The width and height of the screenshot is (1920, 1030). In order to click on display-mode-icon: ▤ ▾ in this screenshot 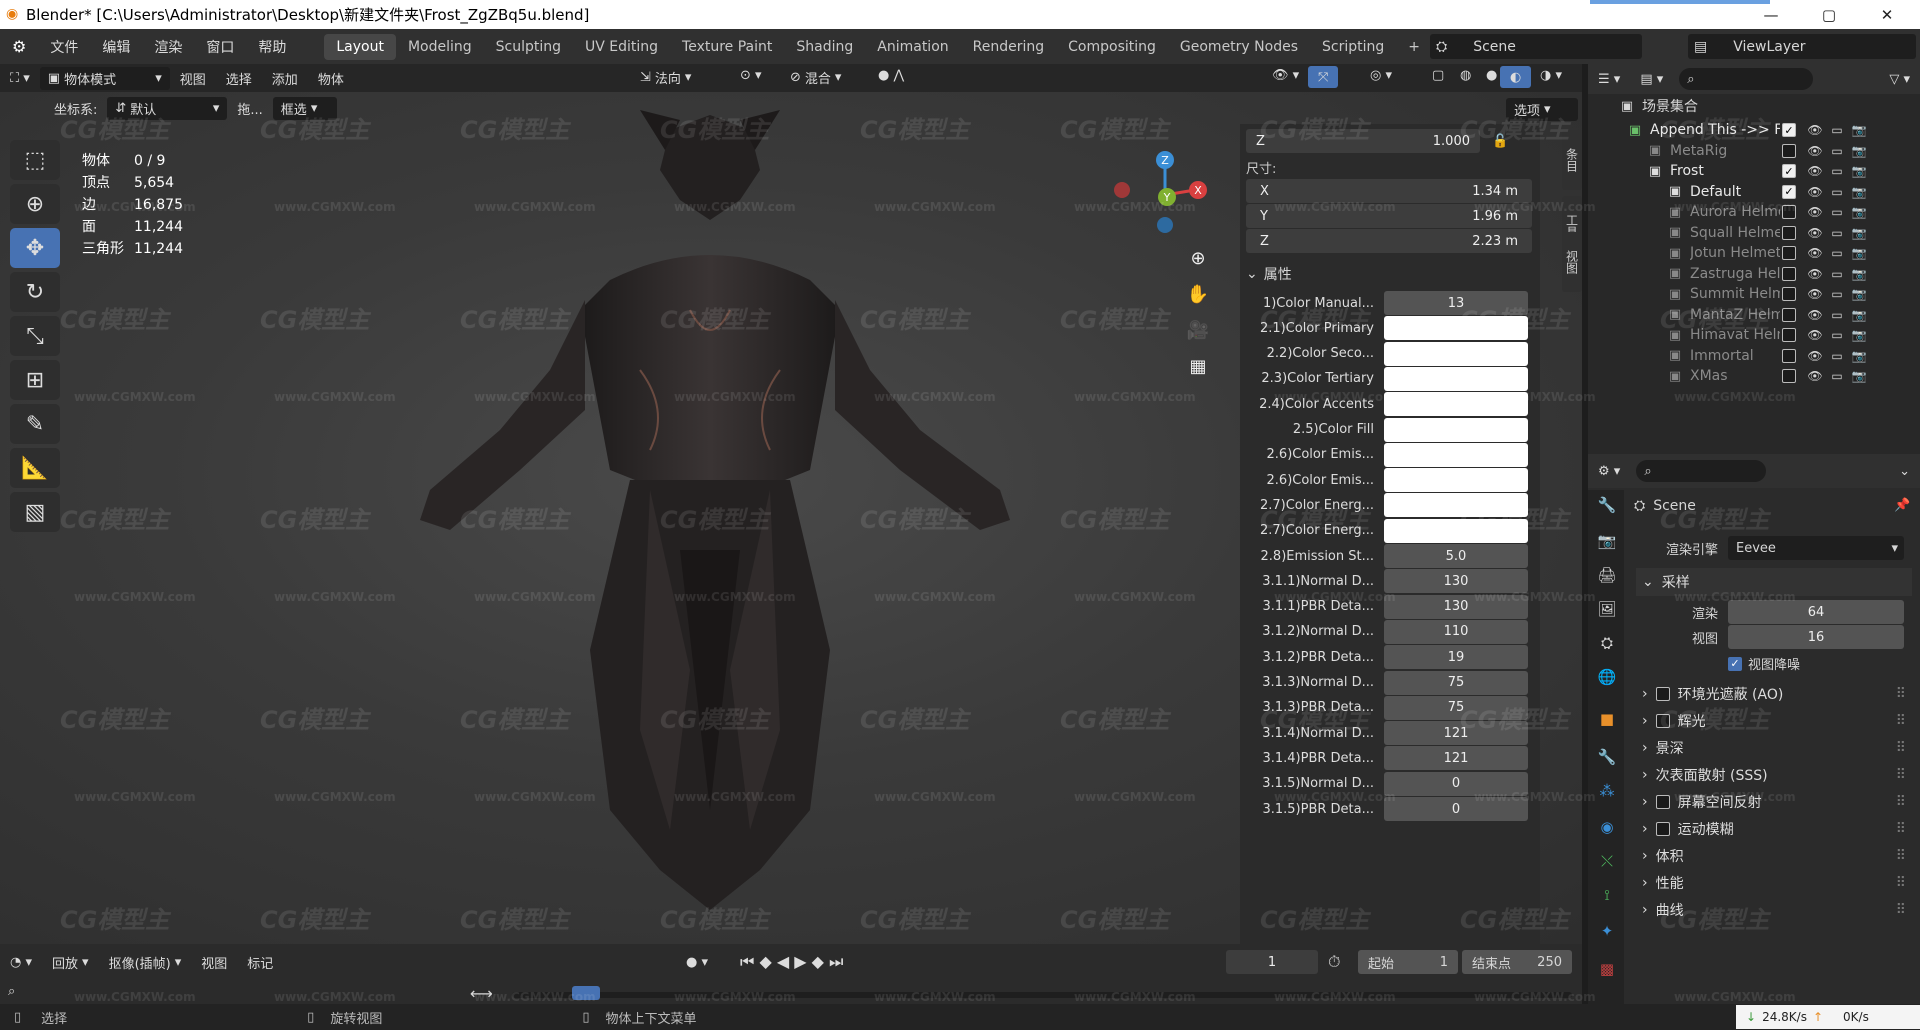, I will do `click(1651, 79)`.